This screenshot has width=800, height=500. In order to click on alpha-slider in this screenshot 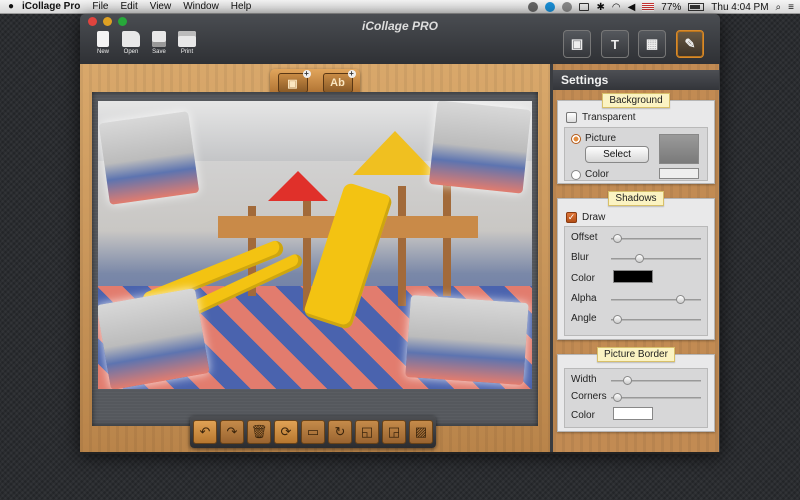, I will do `click(656, 299)`.